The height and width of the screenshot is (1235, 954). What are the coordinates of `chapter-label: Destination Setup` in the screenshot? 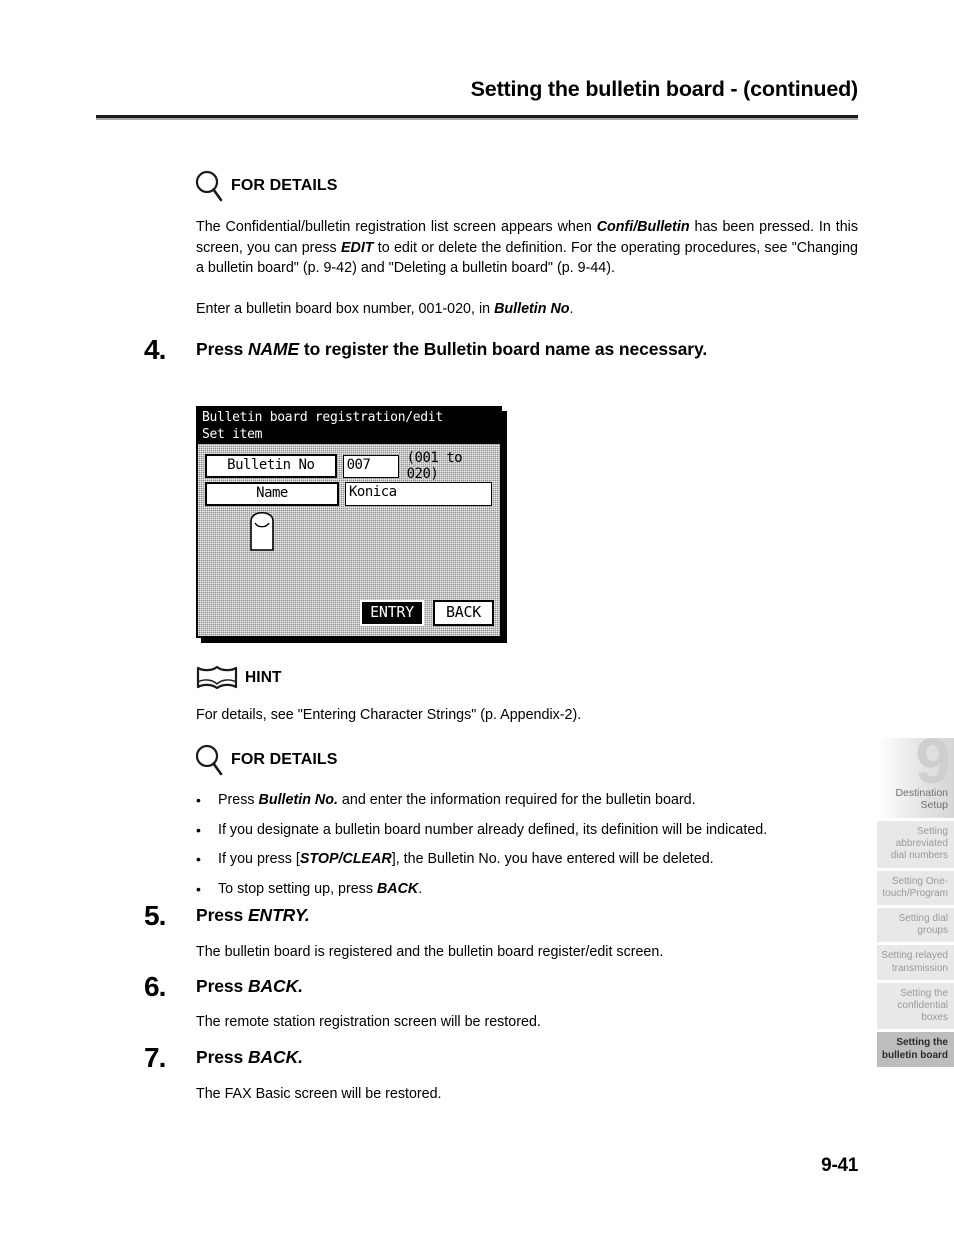 It's located at (921, 799).